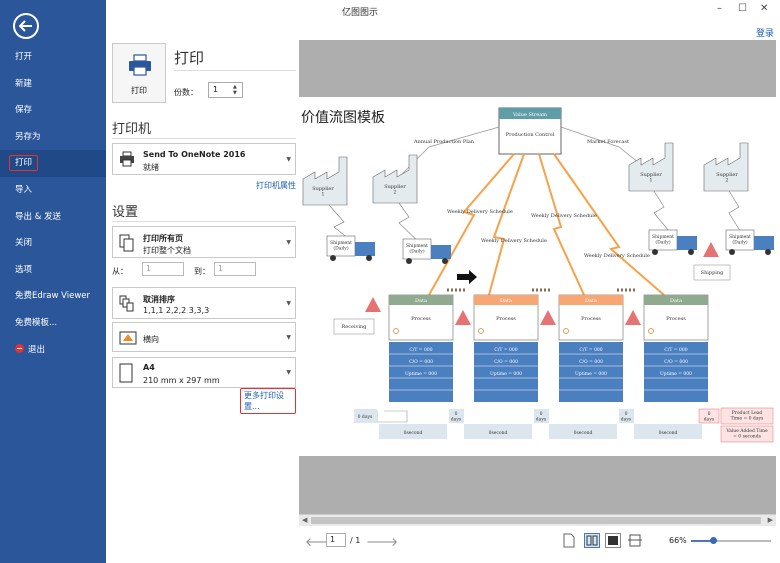 This screenshot has width=780, height=563. I want to click on schedule-label-2: Weekly Delivery Schedule, so click(514, 241).